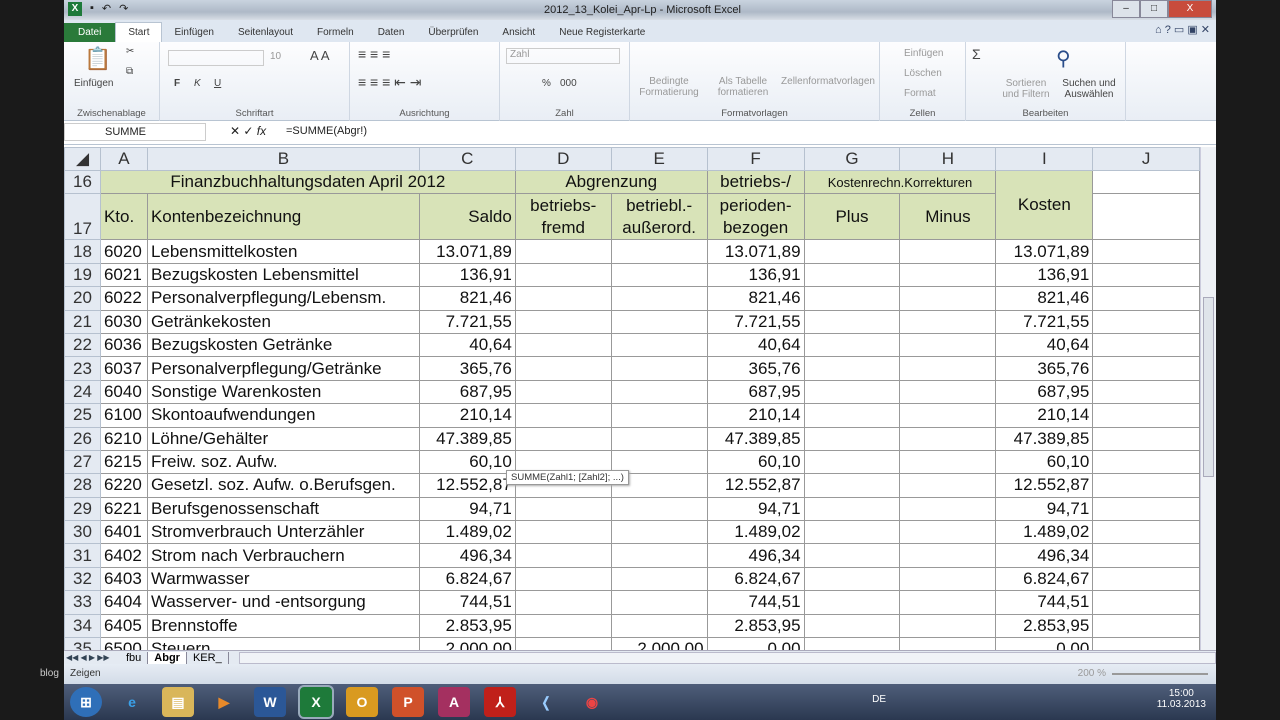 This screenshot has width=1280, height=720. Describe the element at coordinates (82, 643) in the screenshot. I see `row-header: 35` at that location.